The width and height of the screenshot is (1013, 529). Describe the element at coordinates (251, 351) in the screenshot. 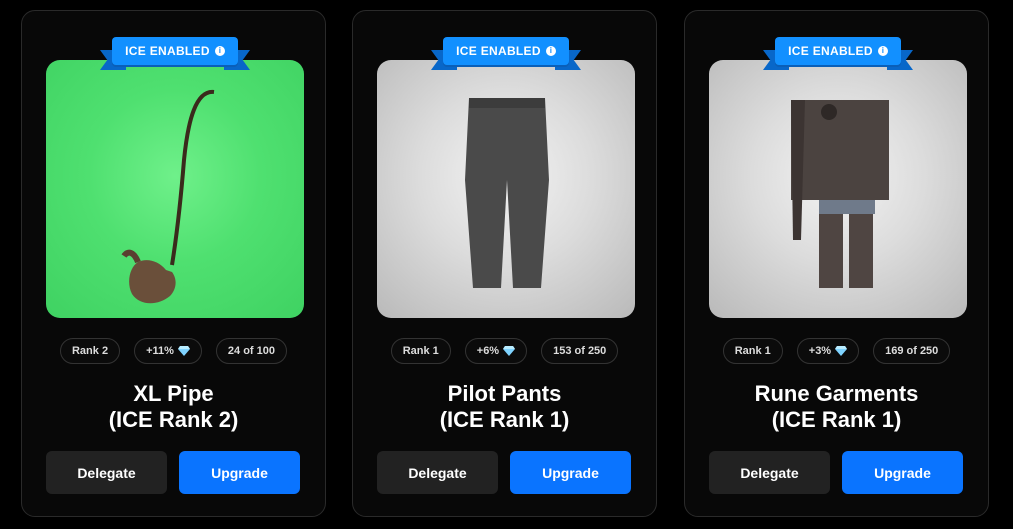

I see `supply-chip: 24 of 100` at that location.